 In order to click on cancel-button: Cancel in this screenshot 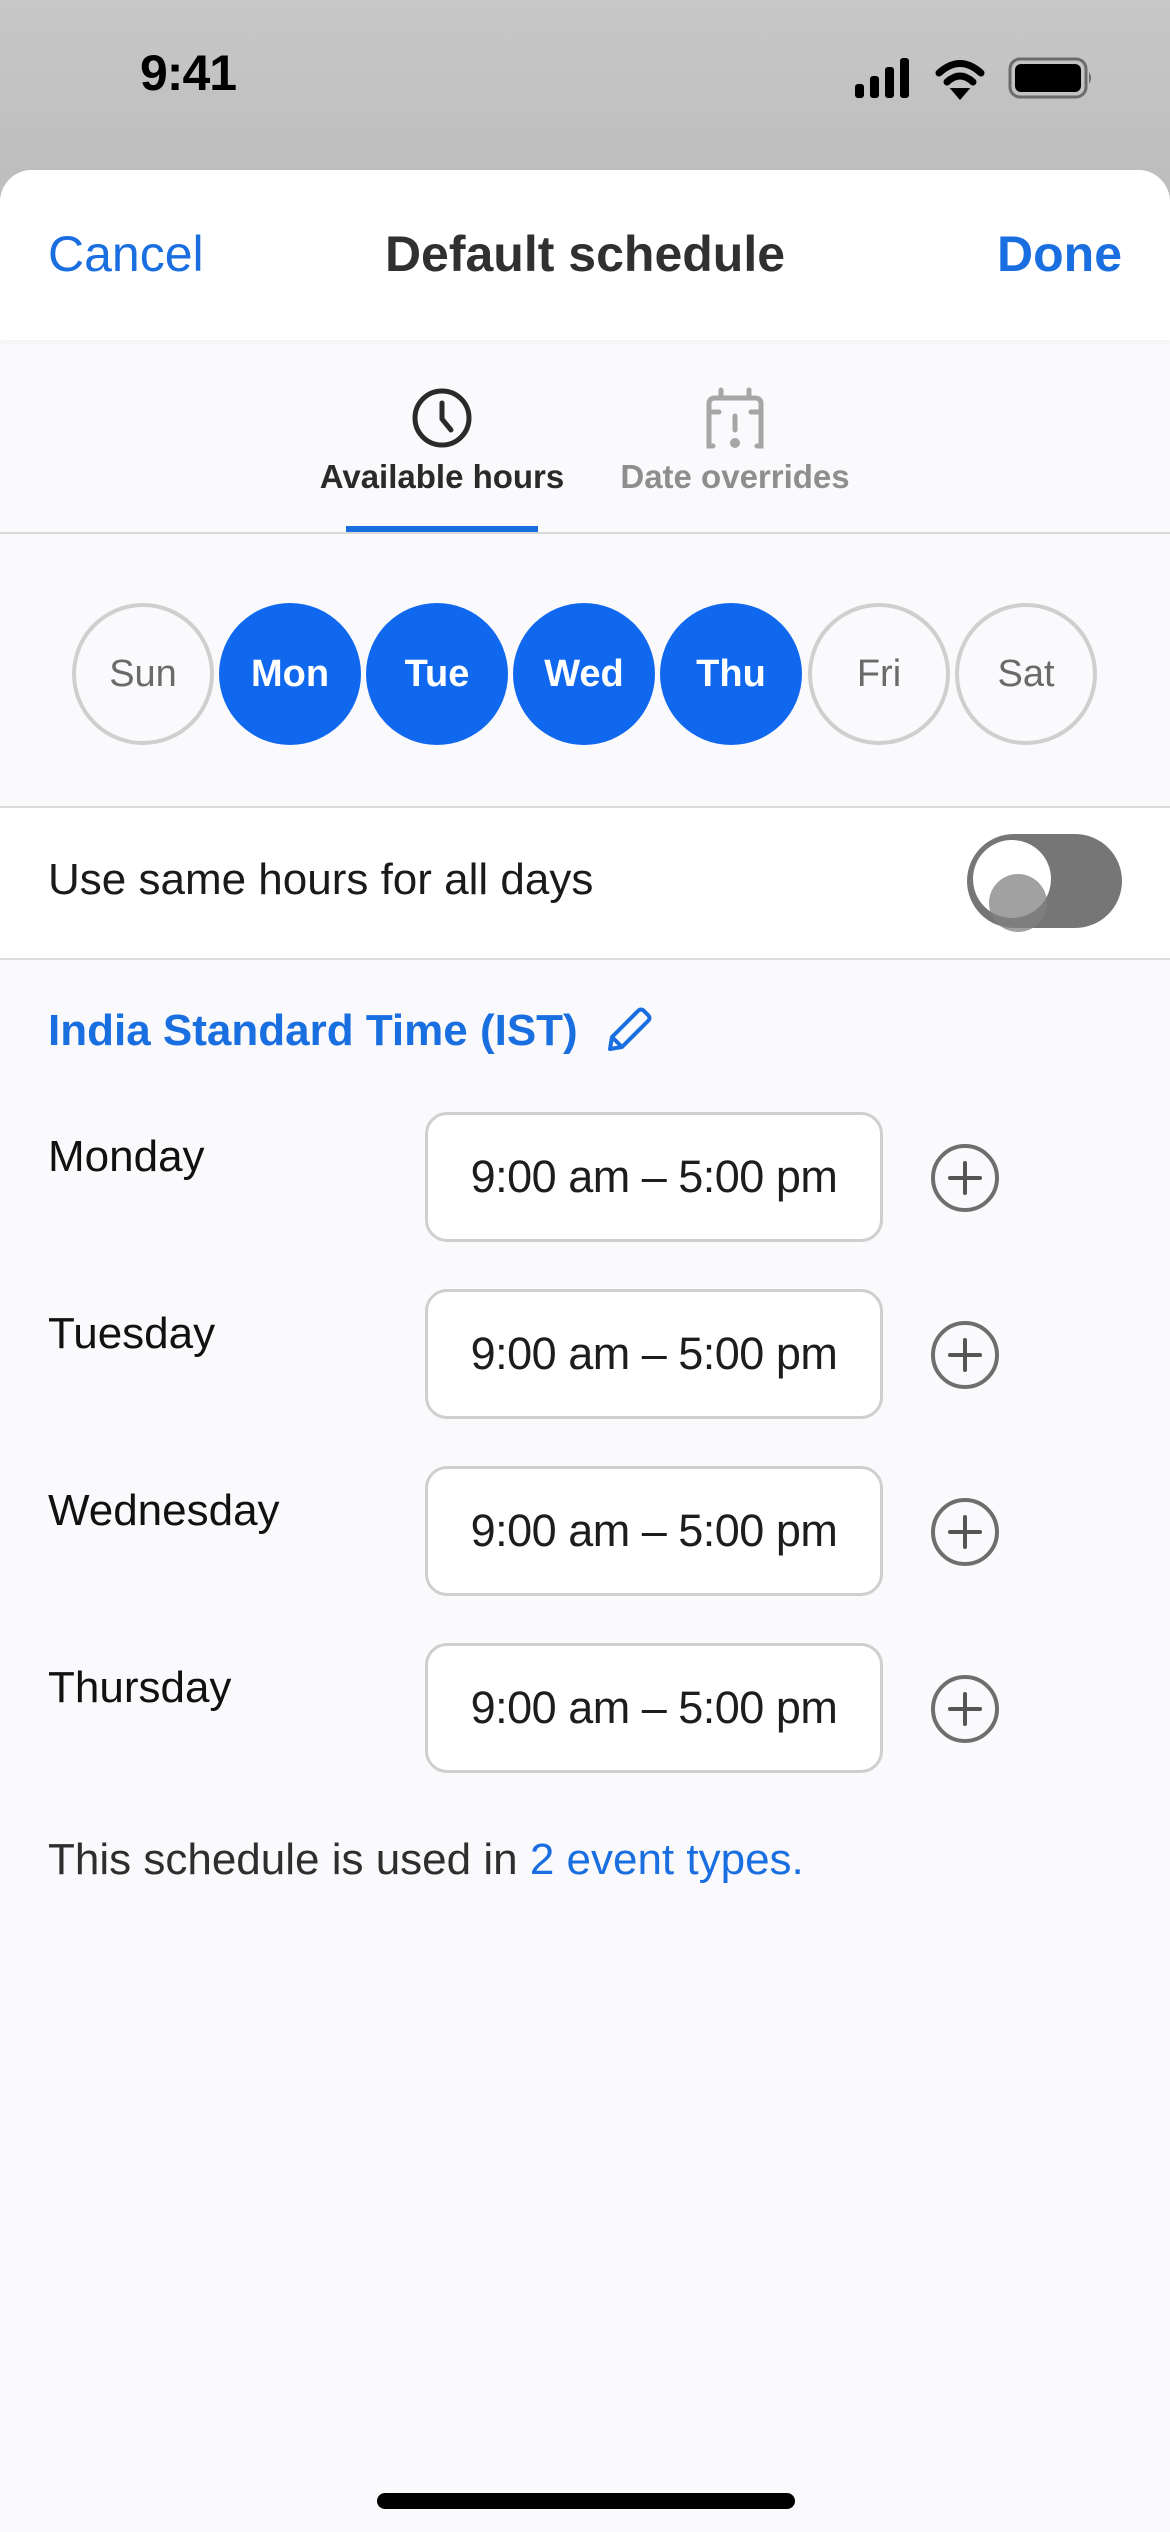, I will do `click(126, 254)`.